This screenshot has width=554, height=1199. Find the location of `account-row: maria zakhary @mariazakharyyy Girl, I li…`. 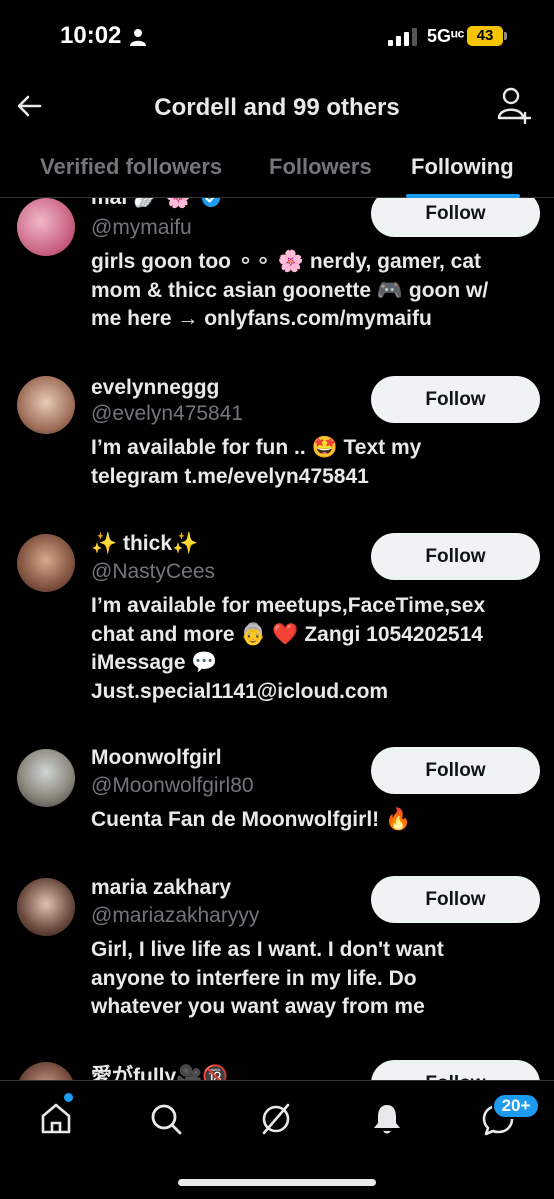

account-row: maria zakhary @mariazakharyyy Girl, I li… is located at coordinates (277, 954).